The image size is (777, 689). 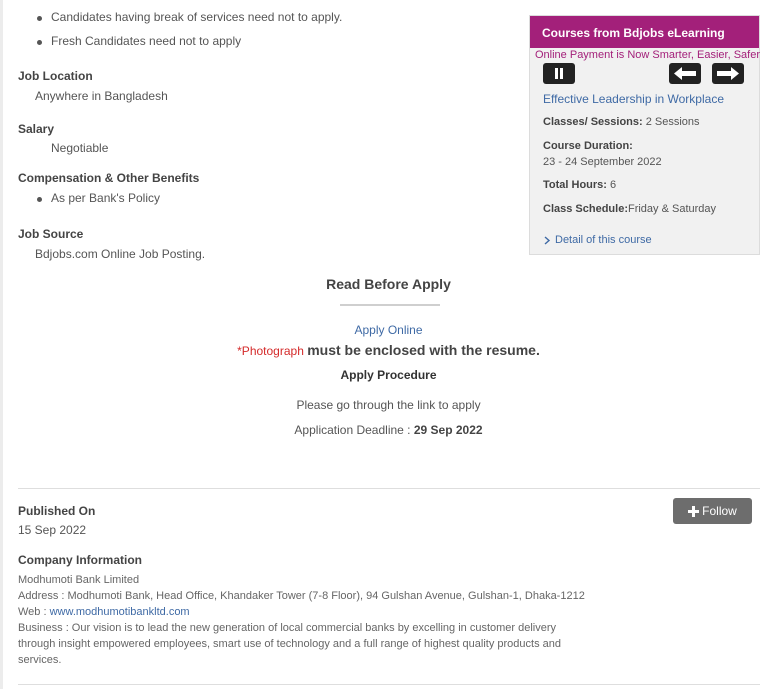 I want to click on company-web: Web : www.modhumotibankltd.com, so click(x=104, y=612).